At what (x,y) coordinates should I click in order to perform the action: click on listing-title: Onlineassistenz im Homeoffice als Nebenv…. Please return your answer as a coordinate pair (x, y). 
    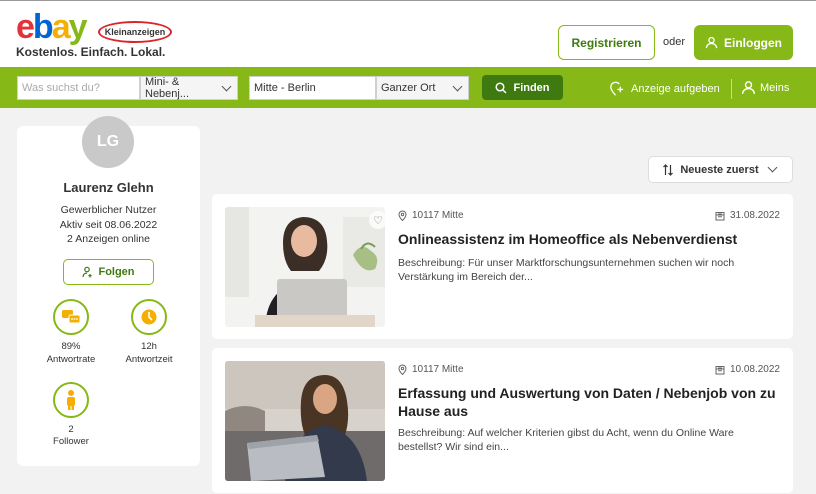
    Looking at the image, I should click on (590, 239).